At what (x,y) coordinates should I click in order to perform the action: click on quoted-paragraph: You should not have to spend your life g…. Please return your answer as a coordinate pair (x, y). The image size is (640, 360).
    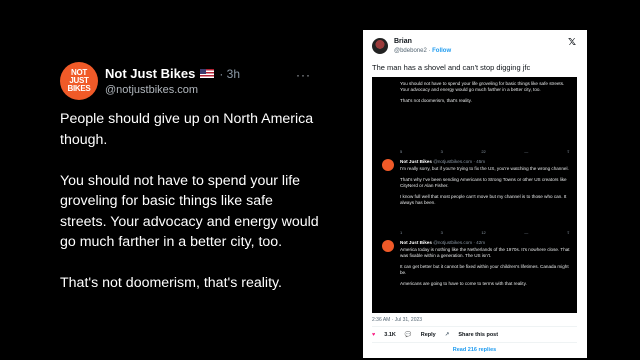
    Looking at the image, I should click on (482, 86).